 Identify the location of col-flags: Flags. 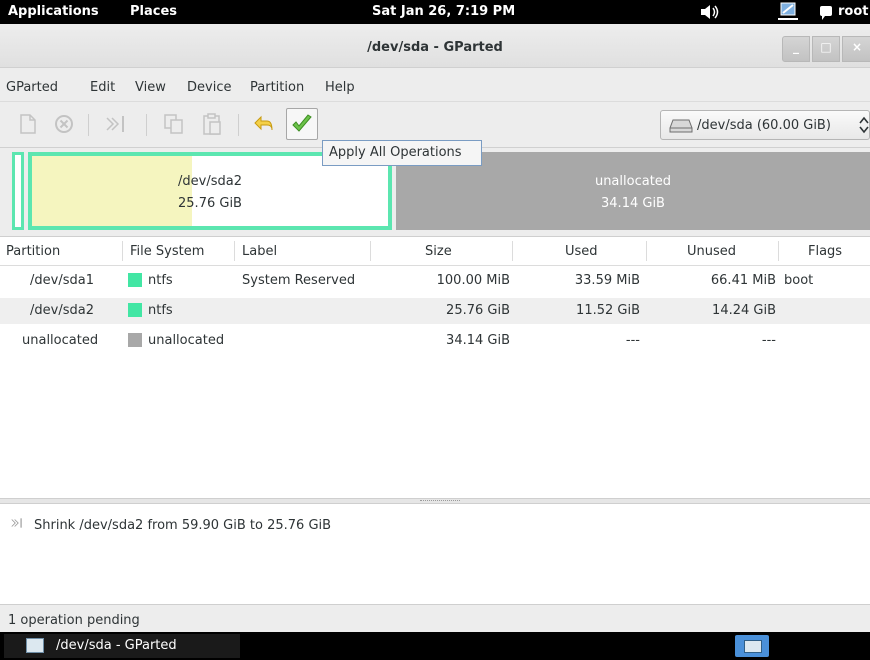
(825, 251).